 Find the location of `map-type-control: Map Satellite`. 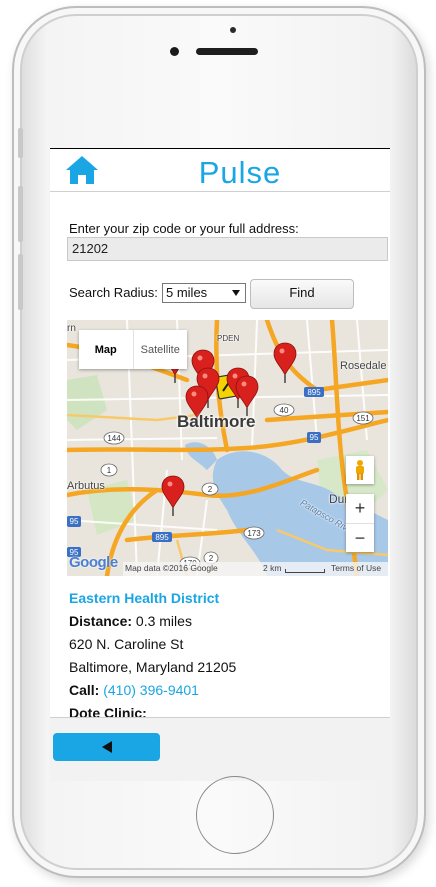

map-type-control: Map Satellite is located at coordinates (133, 349).